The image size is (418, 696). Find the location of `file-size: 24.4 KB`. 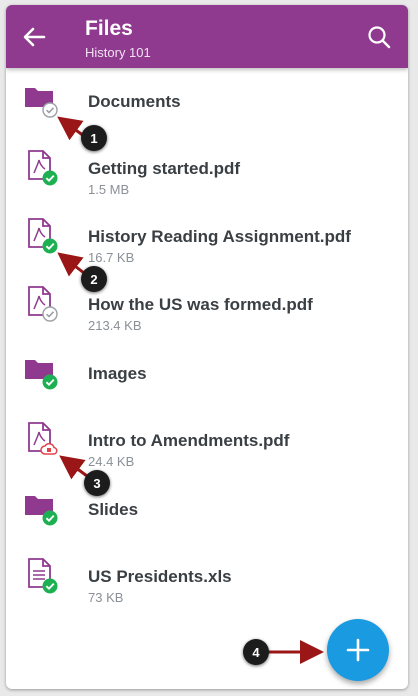

file-size: 24.4 KB is located at coordinates (111, 461).